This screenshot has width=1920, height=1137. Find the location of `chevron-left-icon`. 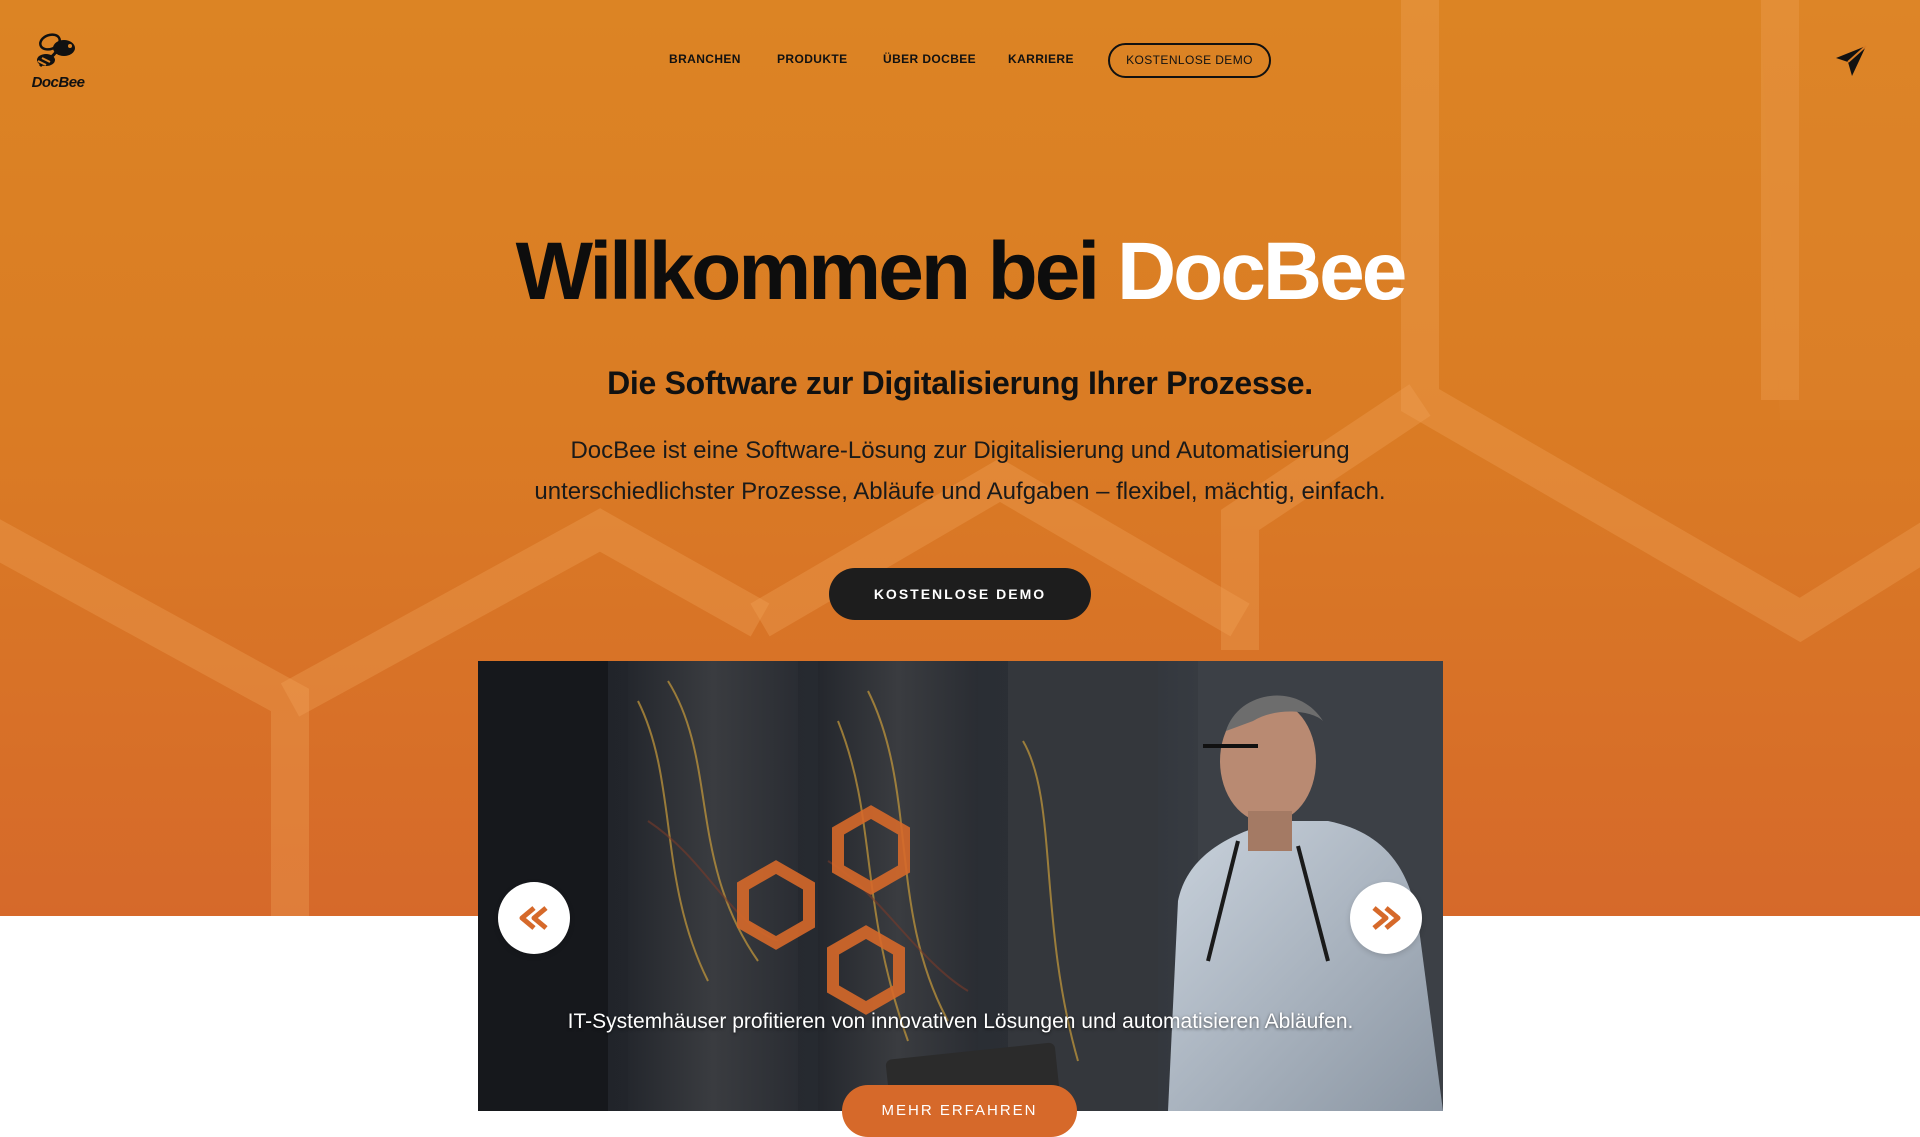

chevron-left-icon is located at coordinates (533, 918).